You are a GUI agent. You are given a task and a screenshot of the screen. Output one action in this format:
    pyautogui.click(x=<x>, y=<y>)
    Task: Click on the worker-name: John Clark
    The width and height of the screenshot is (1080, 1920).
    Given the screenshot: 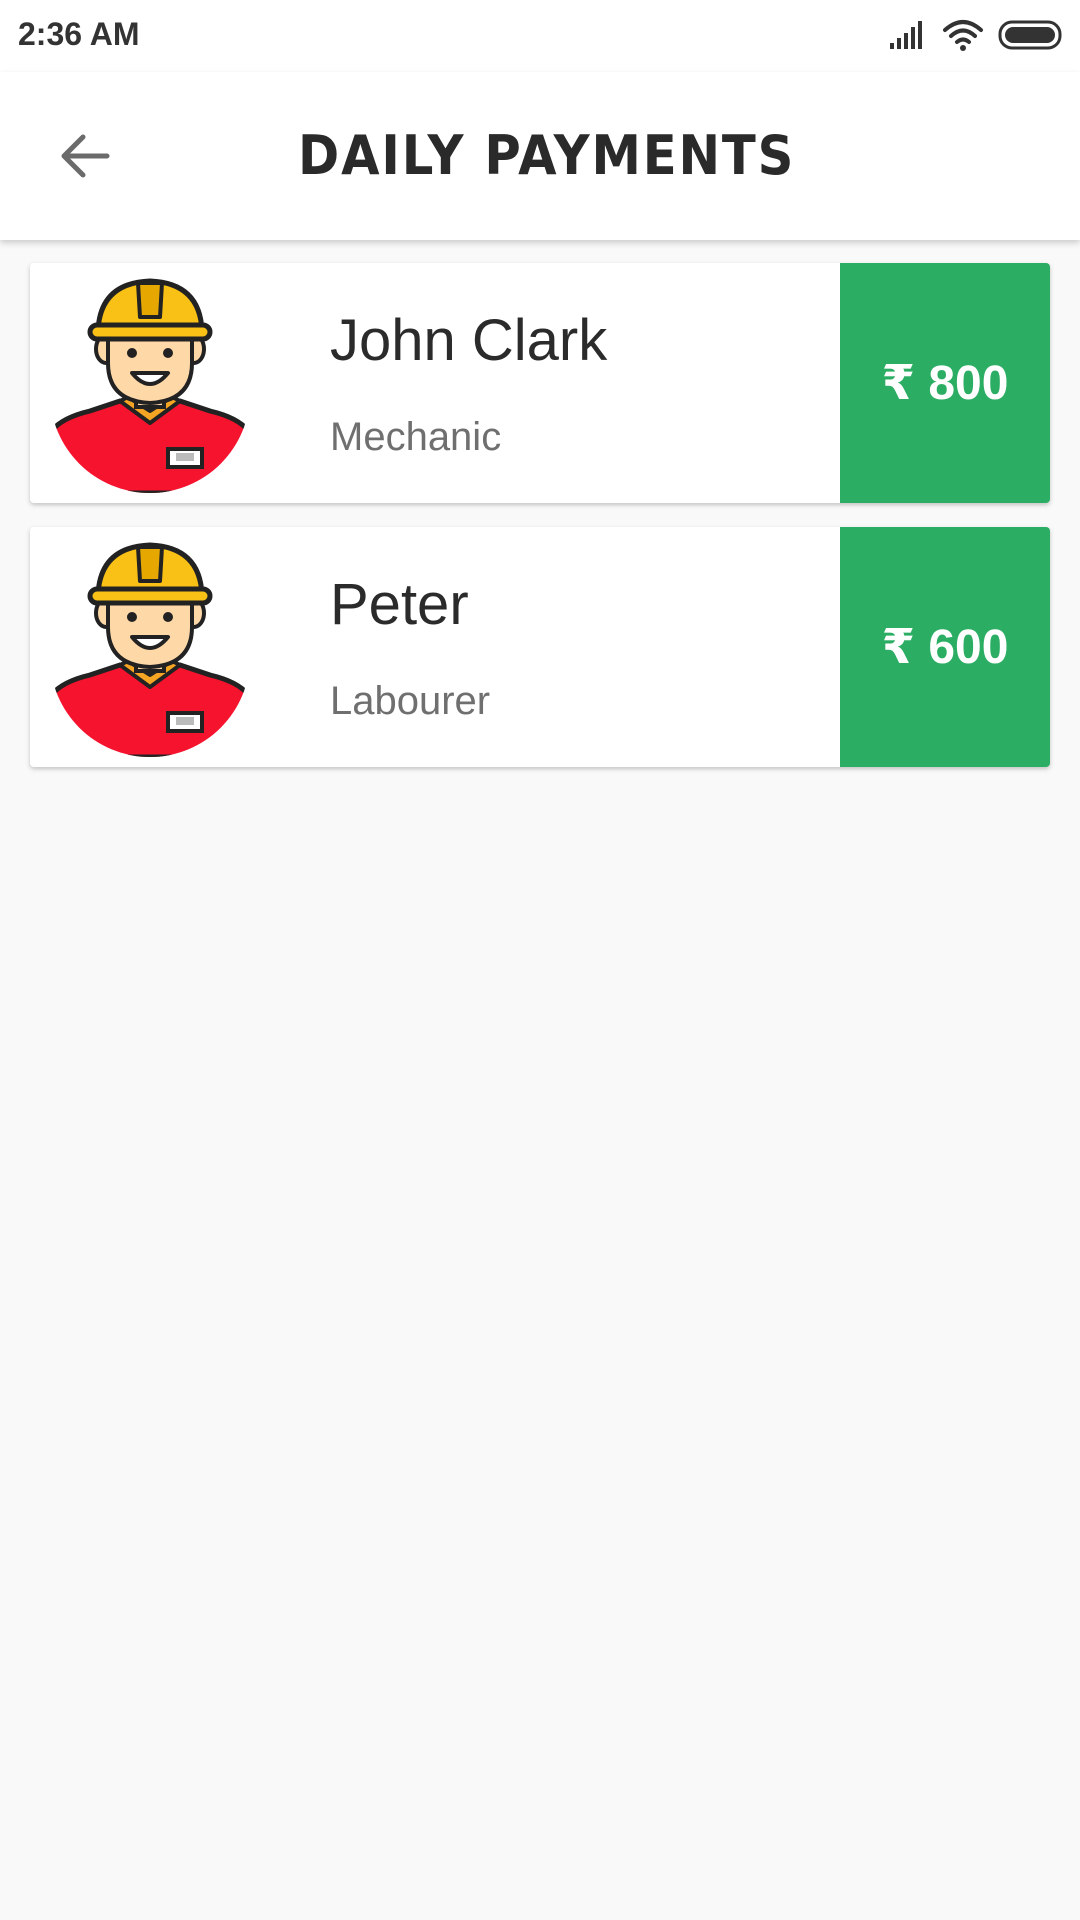 What is the action you would take?
    pyautogui.click(x=469, y=340)
    